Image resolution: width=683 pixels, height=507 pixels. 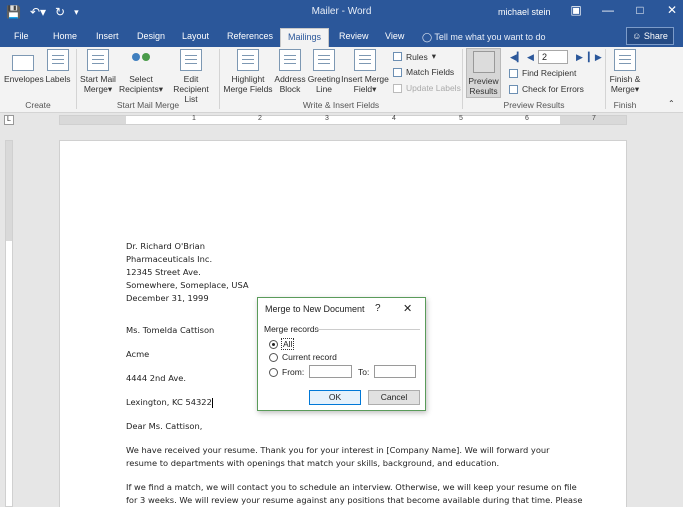 What do you see at coordinates (394, 397) in the screenshot?
I see `cancel-button: Cancel` at bounding box center [394, 397].